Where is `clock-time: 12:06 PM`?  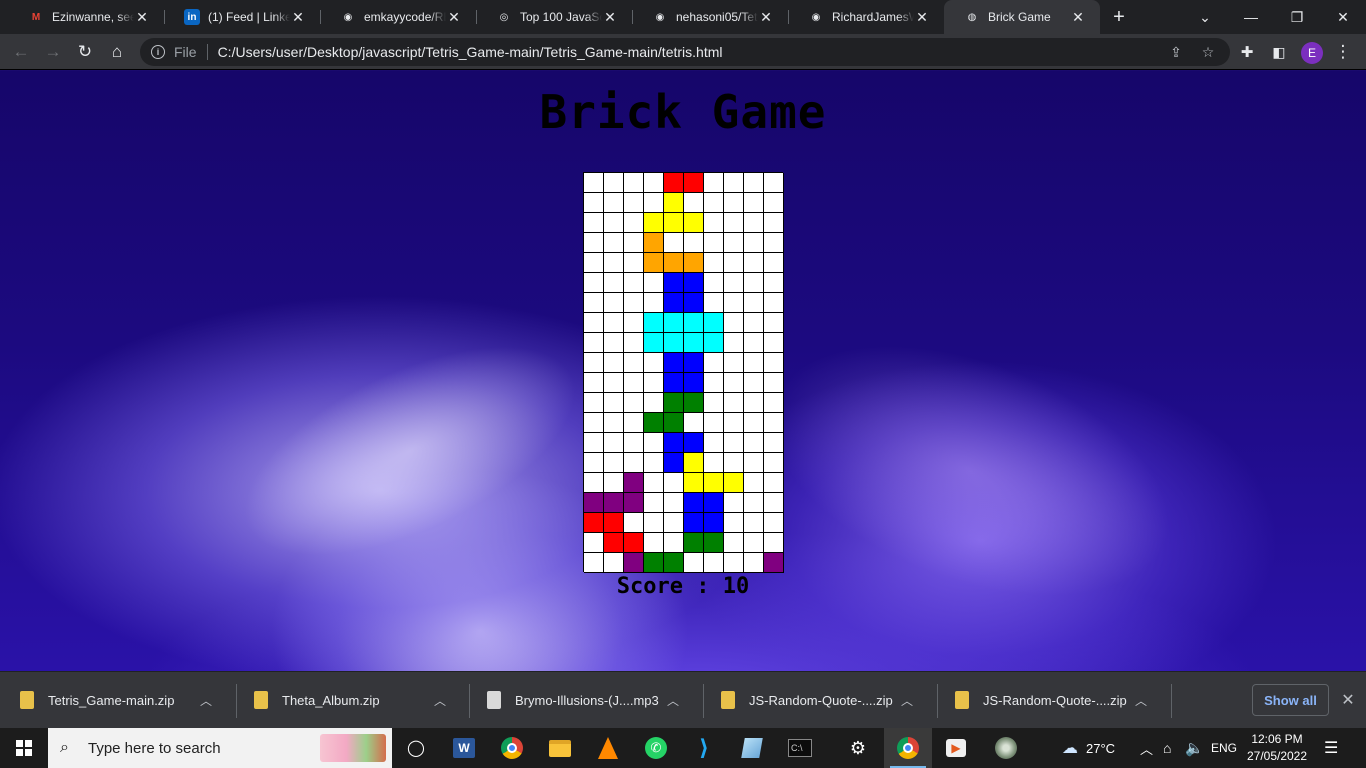 clock-time: 12:06 PM is located at coordinates (1277, 739).